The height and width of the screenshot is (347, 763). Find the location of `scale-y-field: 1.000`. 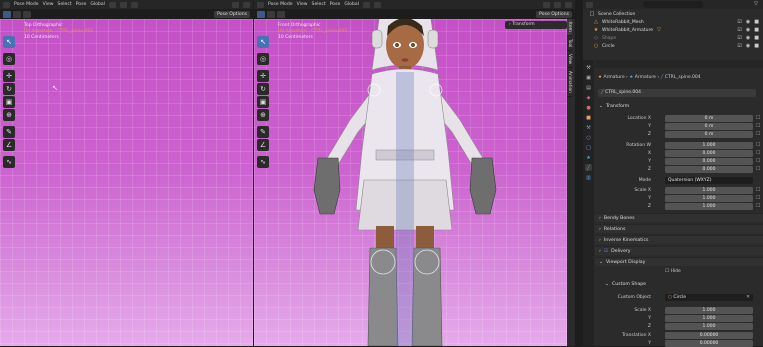

scale-y-field: 1.000 is located at coordinates (709, 198).